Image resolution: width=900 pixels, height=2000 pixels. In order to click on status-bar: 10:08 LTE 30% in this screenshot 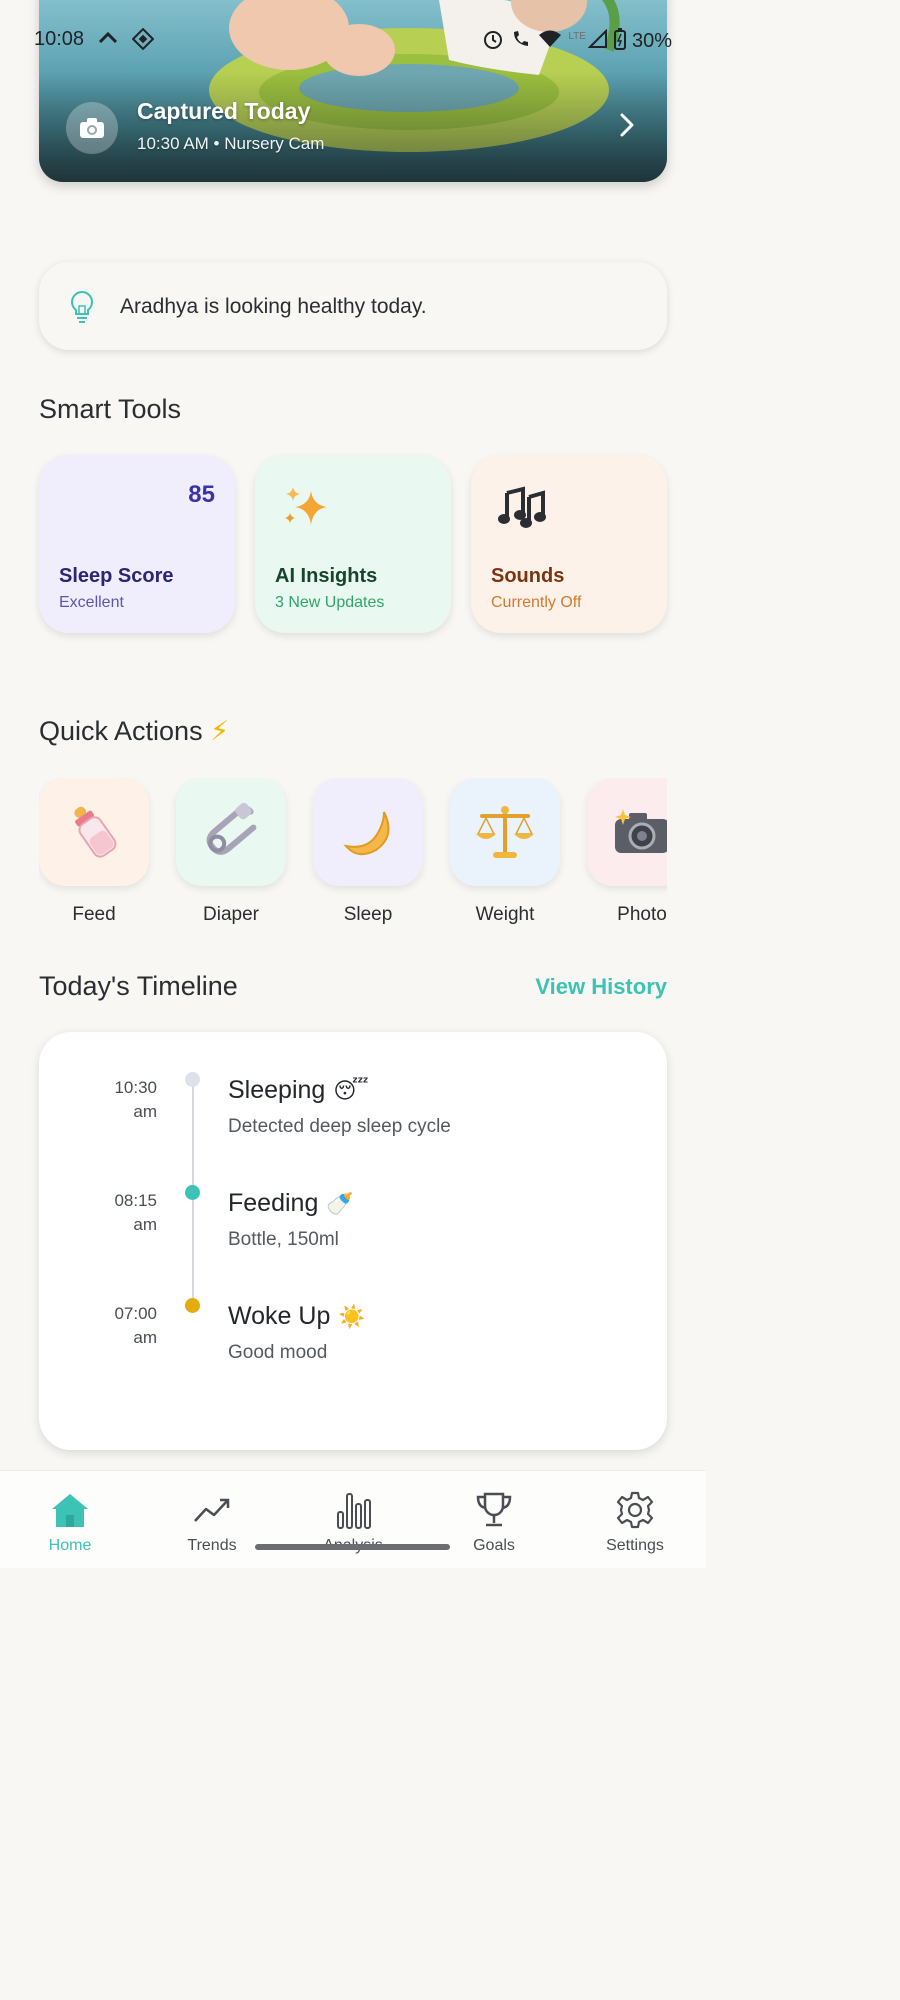, I will do `click(353, 39)`.